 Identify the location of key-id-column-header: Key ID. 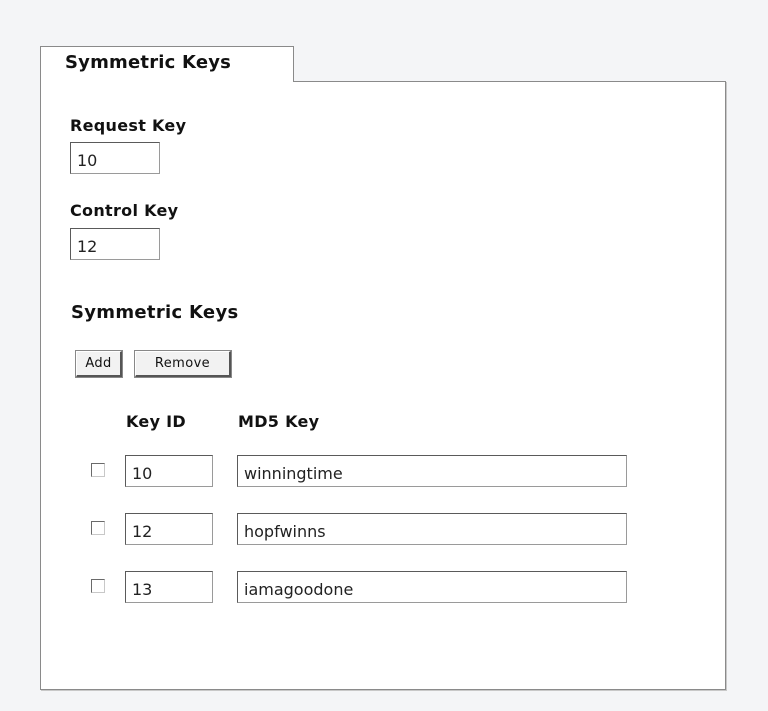
(156, 421).